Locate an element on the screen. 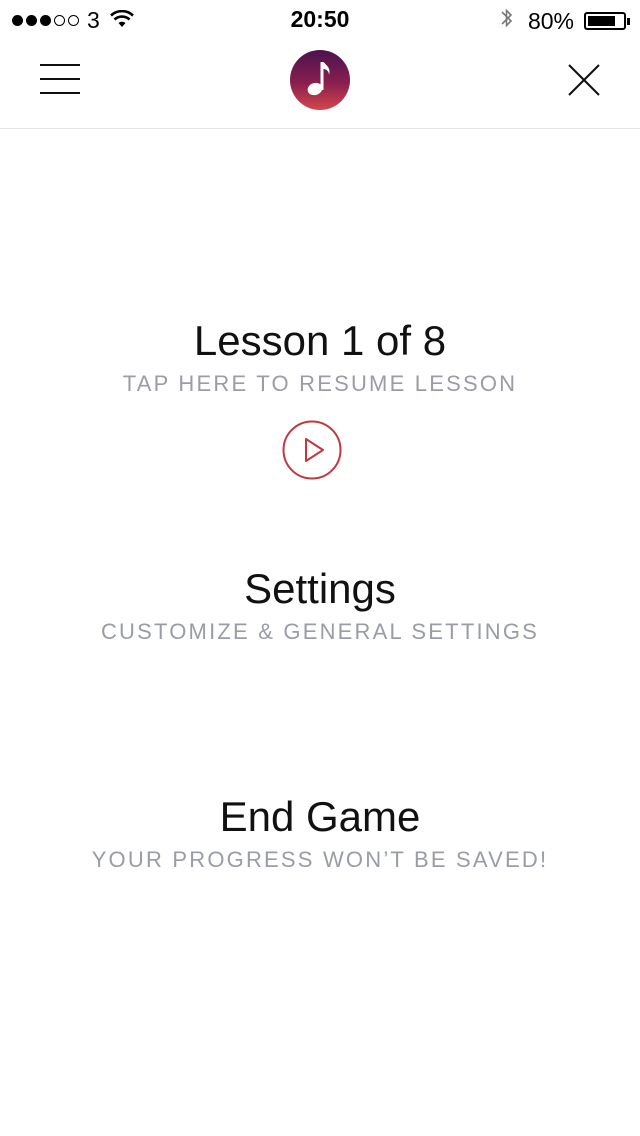  close-icon is located at coordinates (584, 80).